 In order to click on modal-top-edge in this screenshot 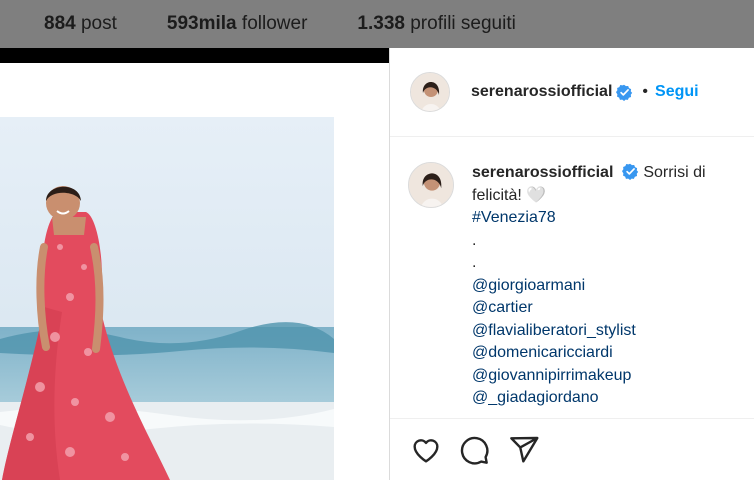, I will do `click(194, 55)`.